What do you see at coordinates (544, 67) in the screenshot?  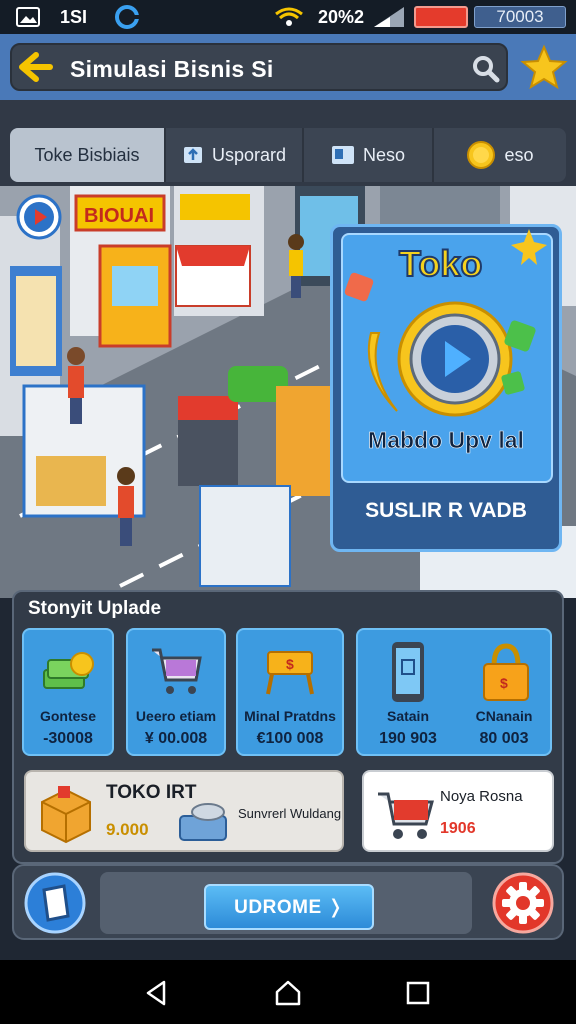 I see `favorite-star-icon` at bounding box center [544, 67].